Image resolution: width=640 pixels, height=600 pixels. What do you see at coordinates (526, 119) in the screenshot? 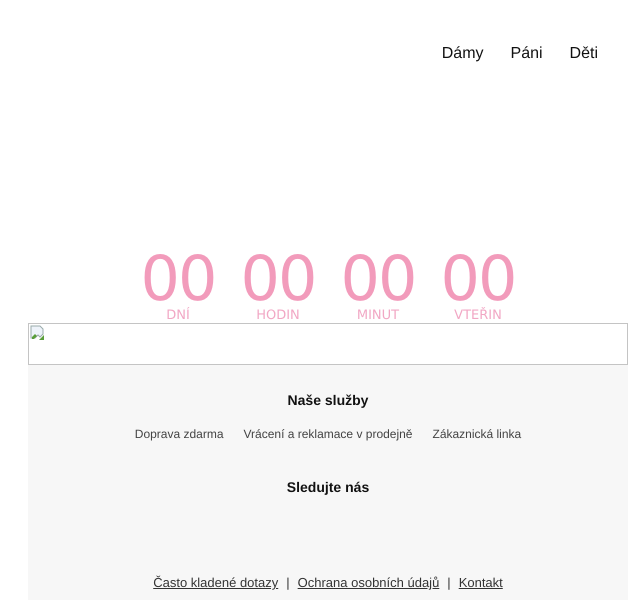
I see `nav-link: Páni` at bounding box center [526, 119].